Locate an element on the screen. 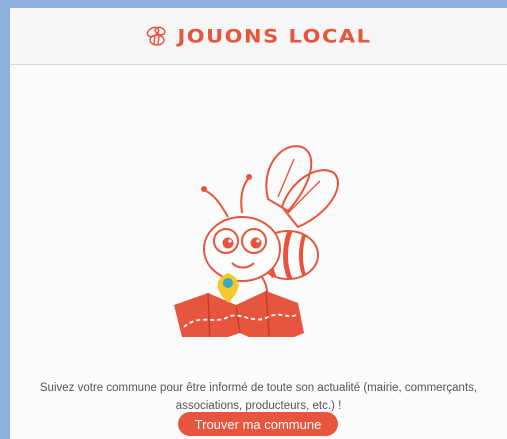  find-commune-button: Trouver ma commune is located at coordinates (258, 424).